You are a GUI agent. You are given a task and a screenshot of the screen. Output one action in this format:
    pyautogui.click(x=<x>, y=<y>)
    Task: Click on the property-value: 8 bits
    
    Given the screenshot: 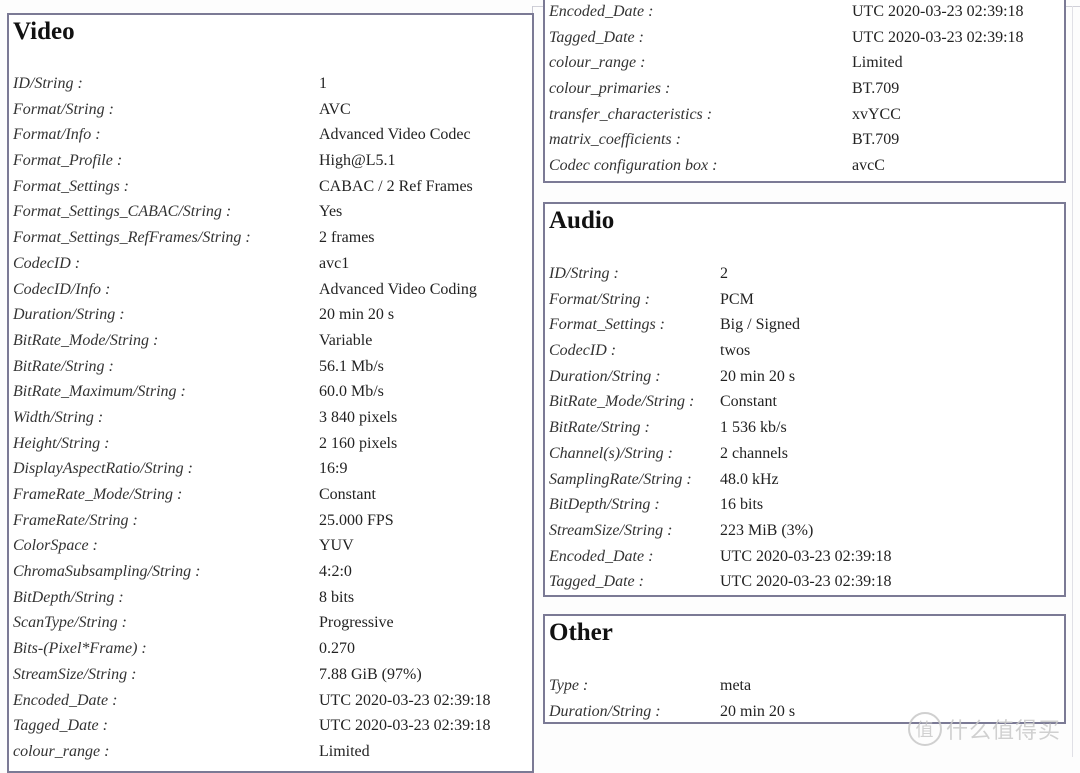 What is the action you would take?
    pyautogui.click(x=337, y=597)
    